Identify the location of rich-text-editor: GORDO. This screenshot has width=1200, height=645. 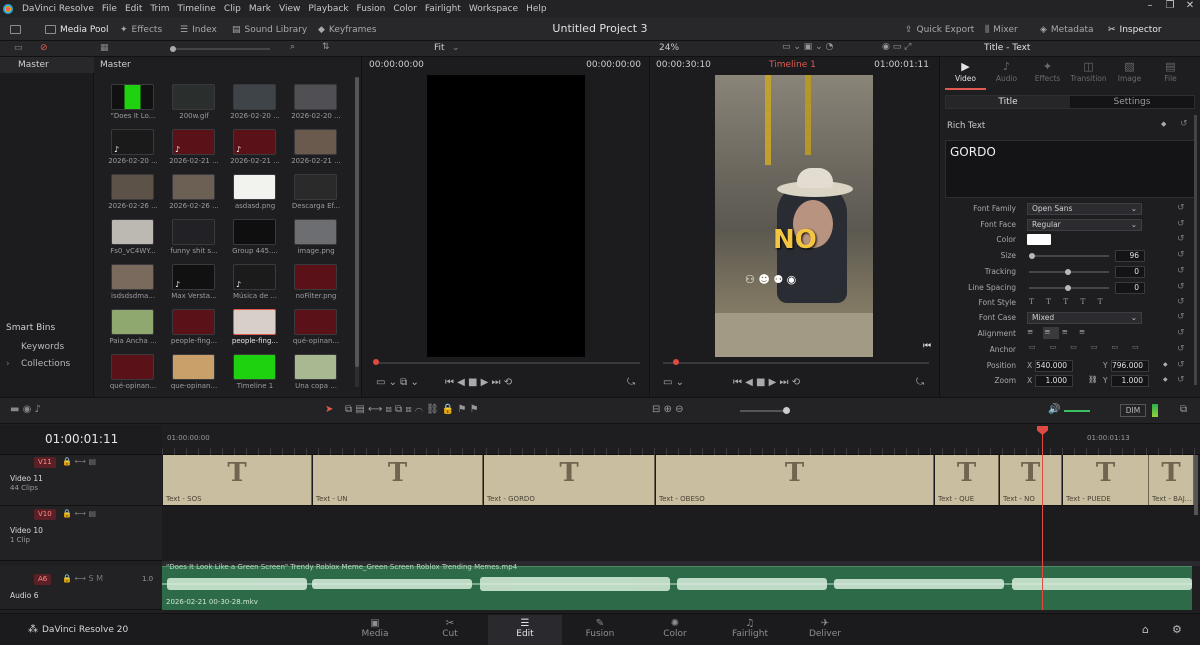
(1070, 169).